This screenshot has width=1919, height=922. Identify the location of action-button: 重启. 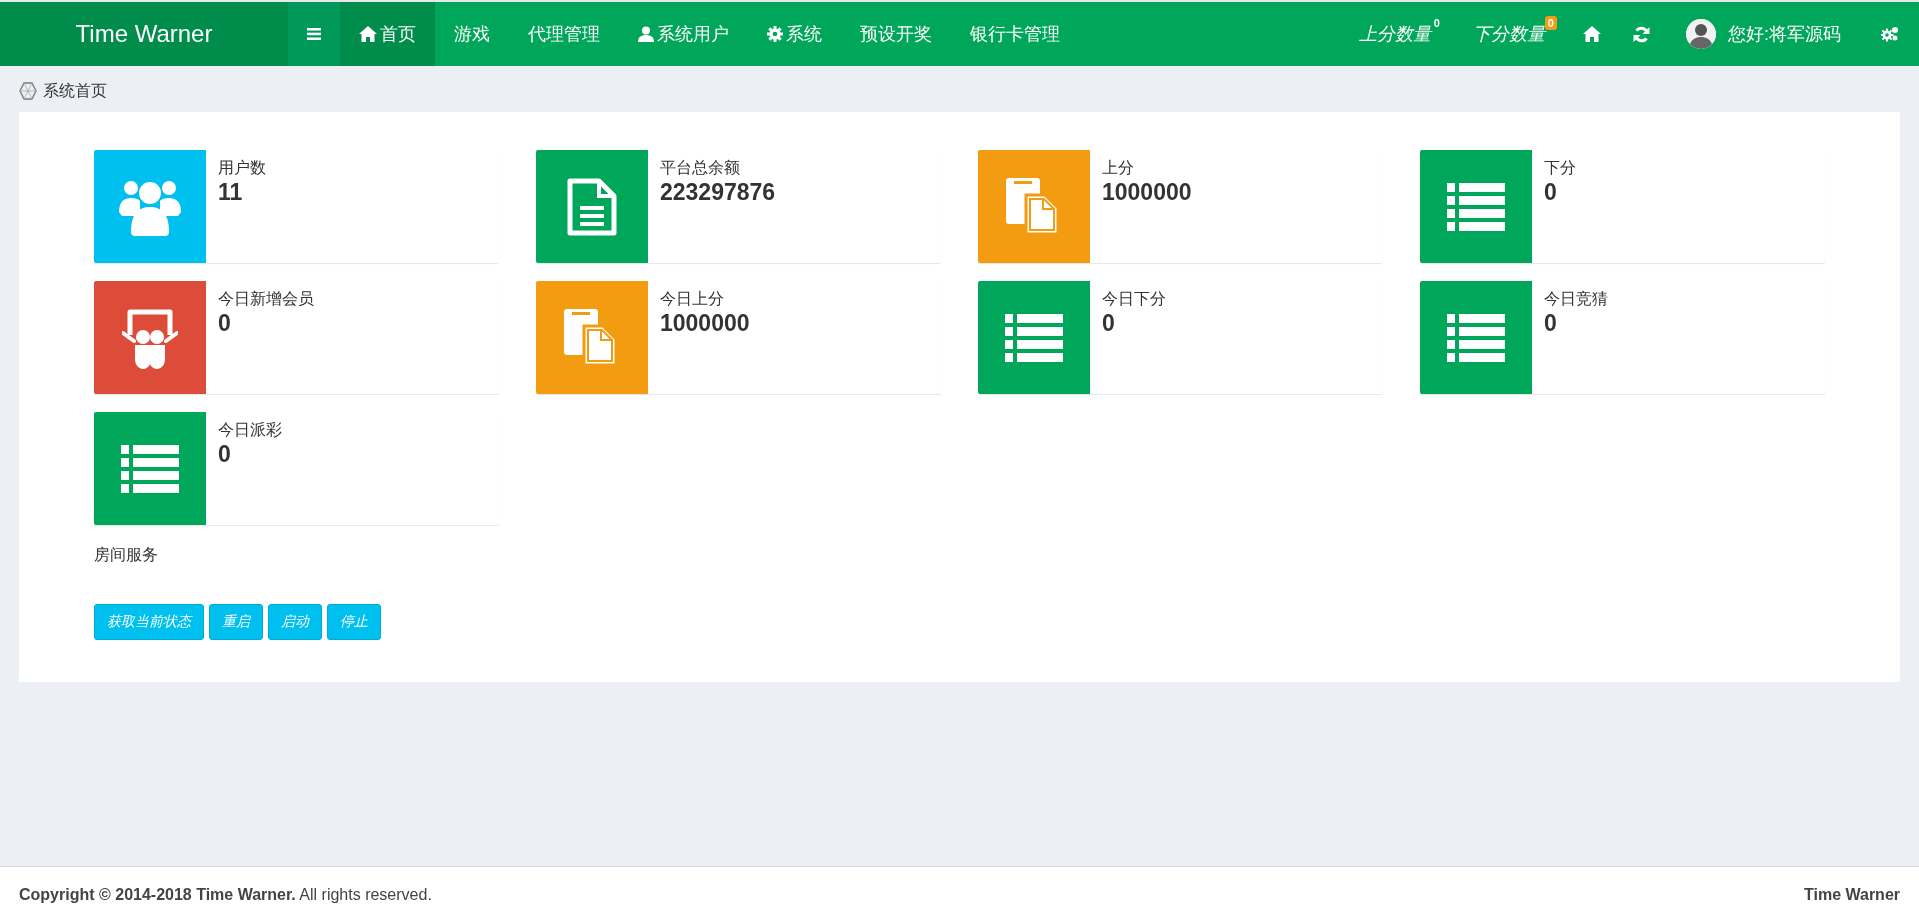
(236, 622).